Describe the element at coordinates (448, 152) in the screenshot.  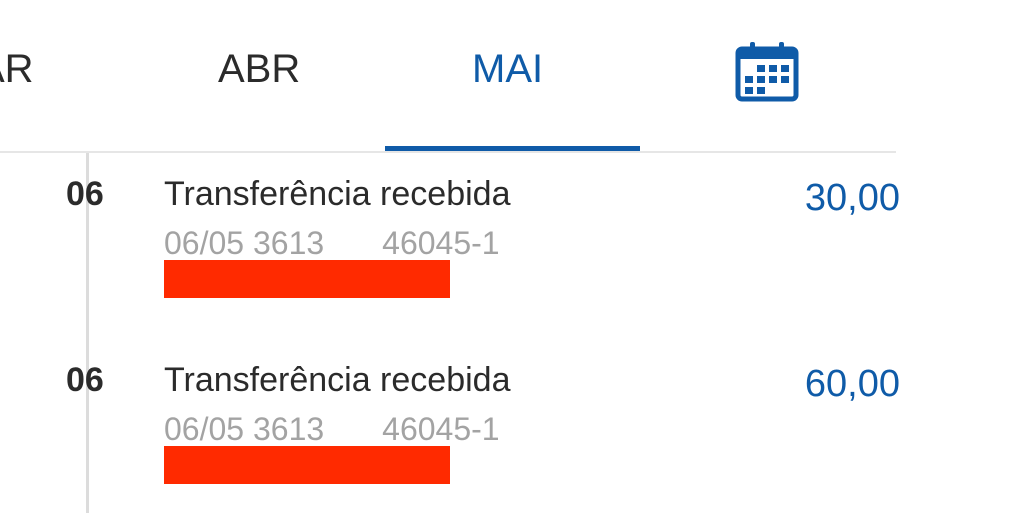
I see `tab-divider` at that location.